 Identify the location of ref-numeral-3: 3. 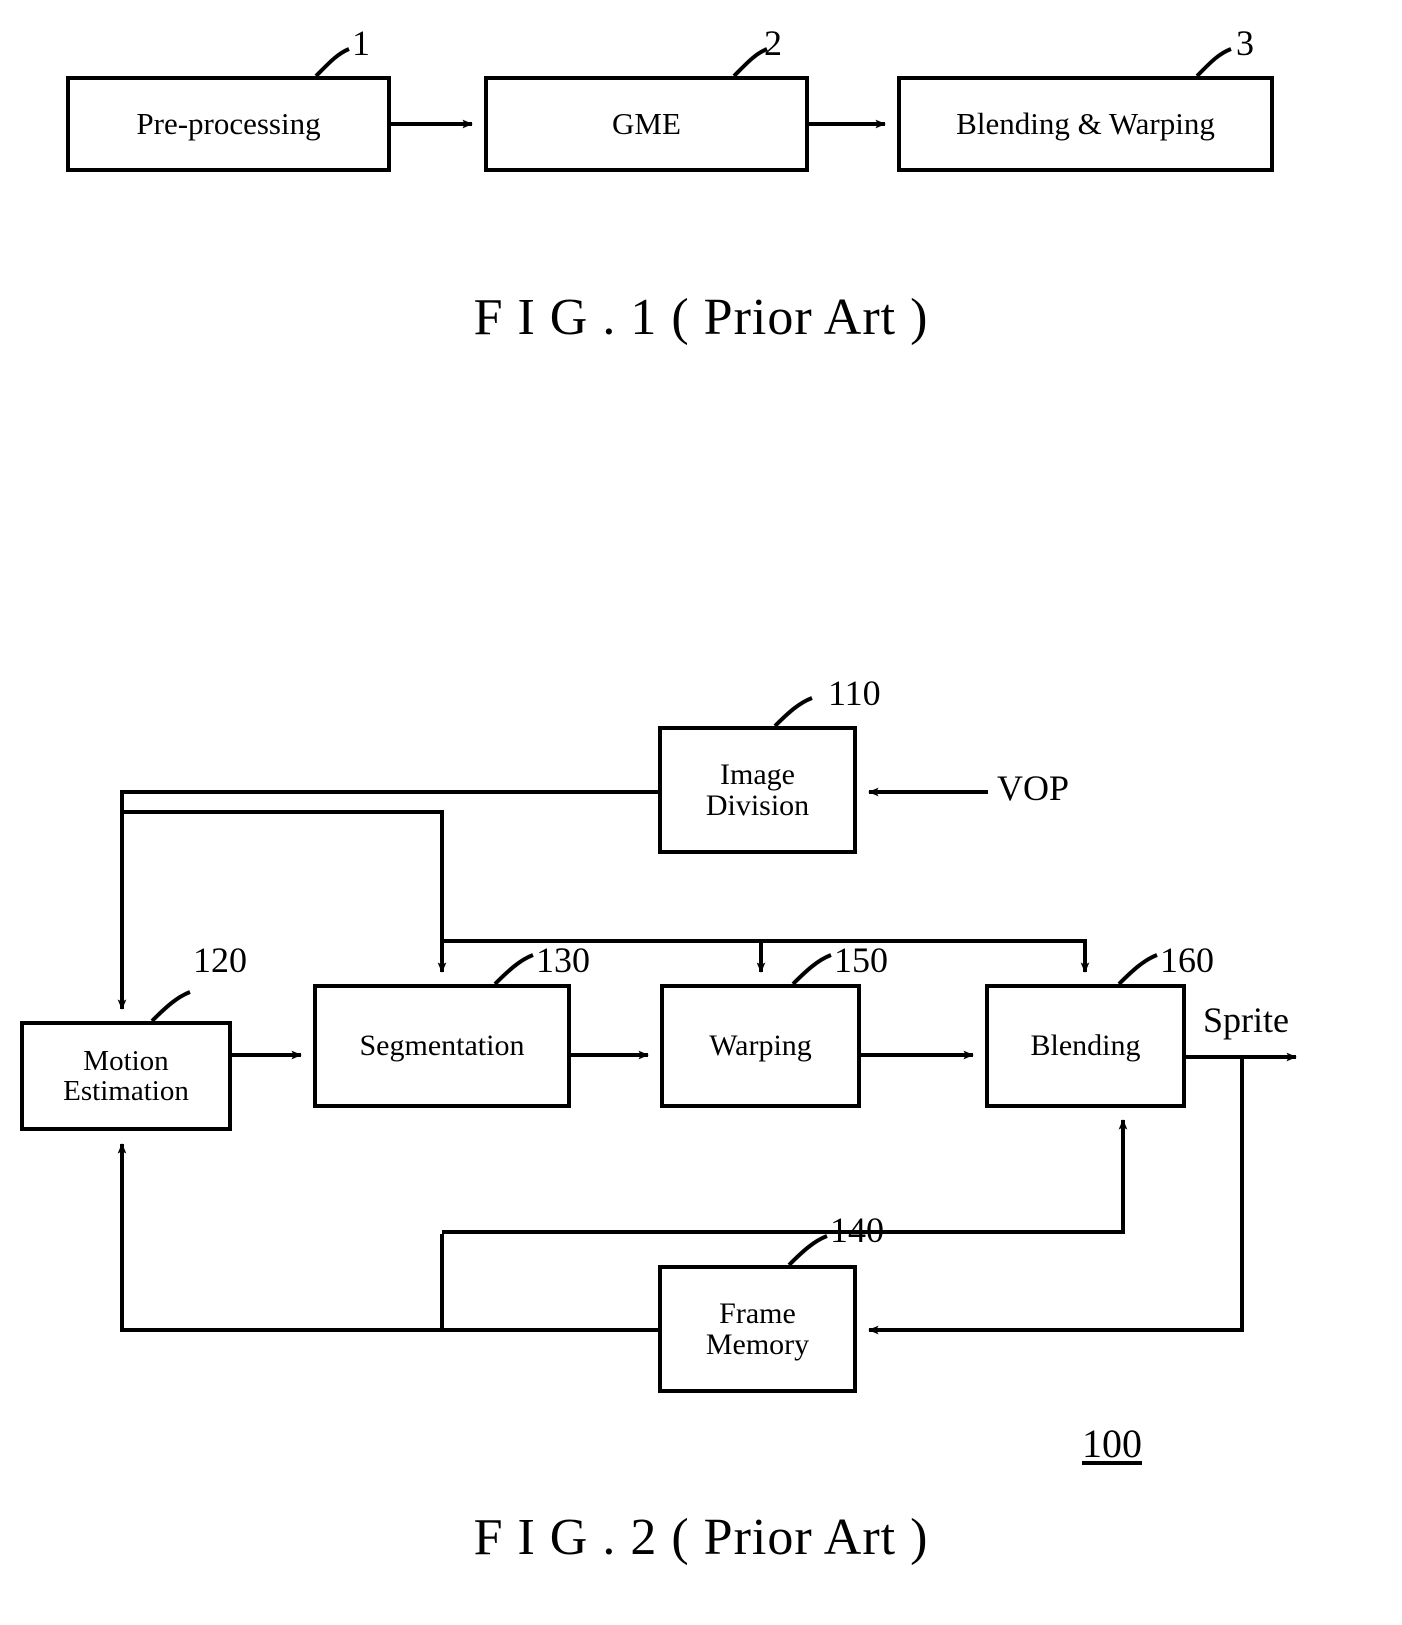
(1245, 43).